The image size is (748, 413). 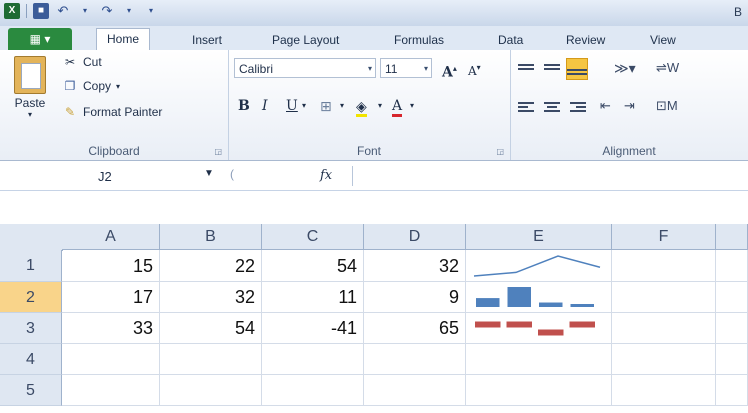 What do you see at coordinates (12, 11) in the screenshot?
I see `excel-app-icon: X` at bounding box center [12, 11].